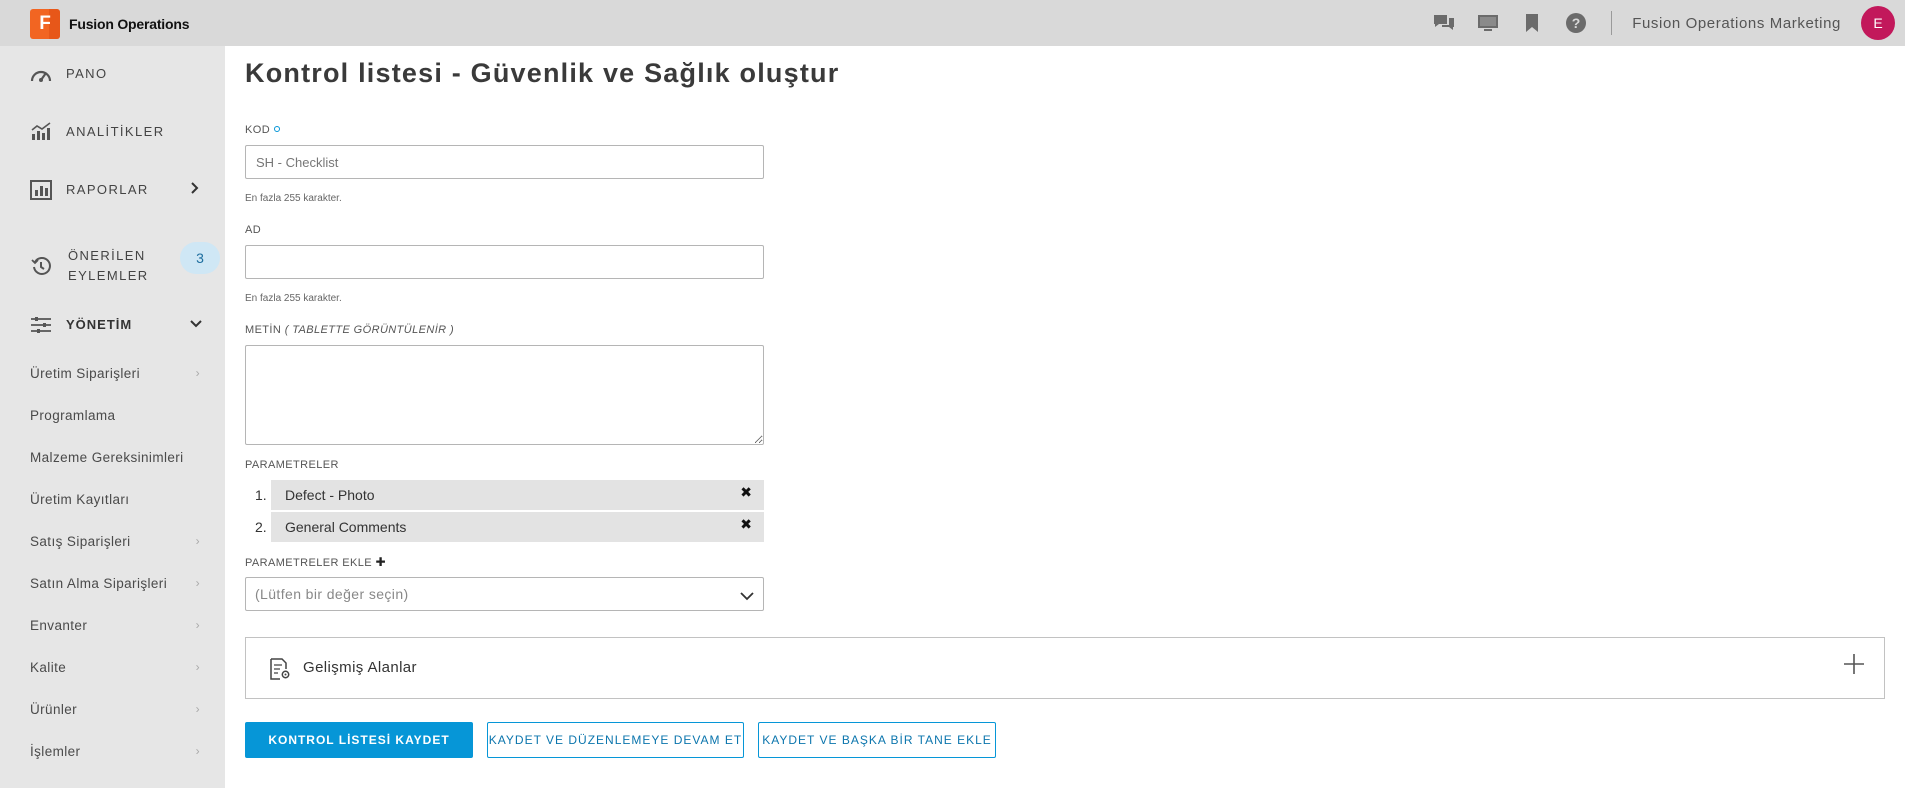  Describe the element at coordinates (55, 751) in the screenshot. I see `sidebar-sub-label: İşlemler` at that location.